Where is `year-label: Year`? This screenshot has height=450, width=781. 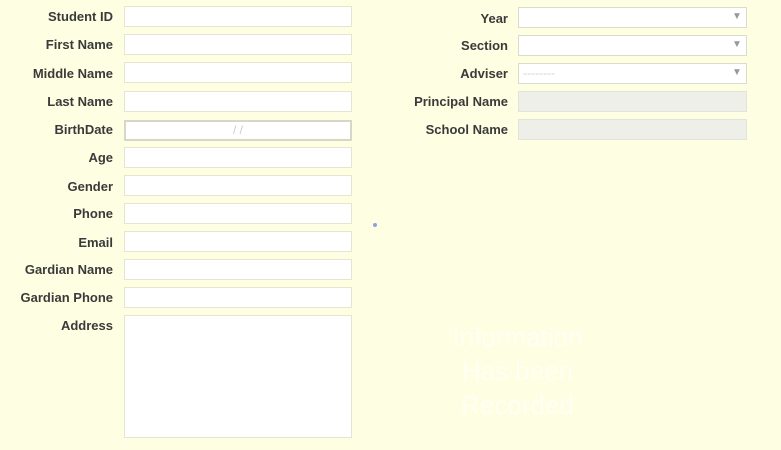 year-label: Year is located at coordinates (494, 18).